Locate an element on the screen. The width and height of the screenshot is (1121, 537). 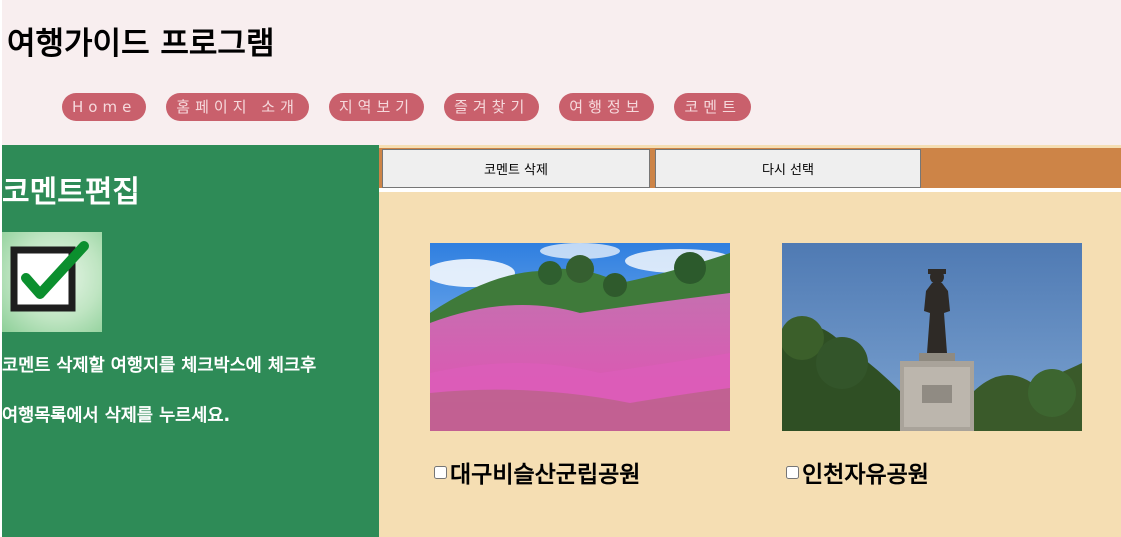
place-card: 대구비슬산군립공원 is located at coordinates (580, 365).